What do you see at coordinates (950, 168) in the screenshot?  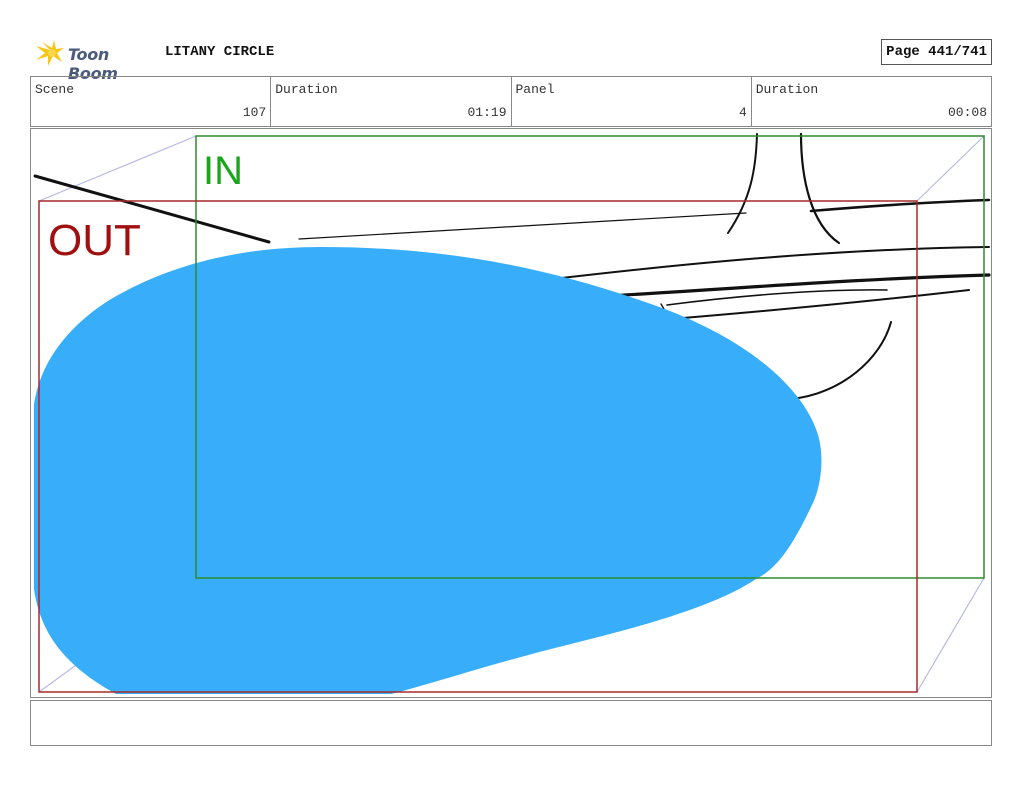 I see `camera-guide-top-right` at bounding box center [950, 168].